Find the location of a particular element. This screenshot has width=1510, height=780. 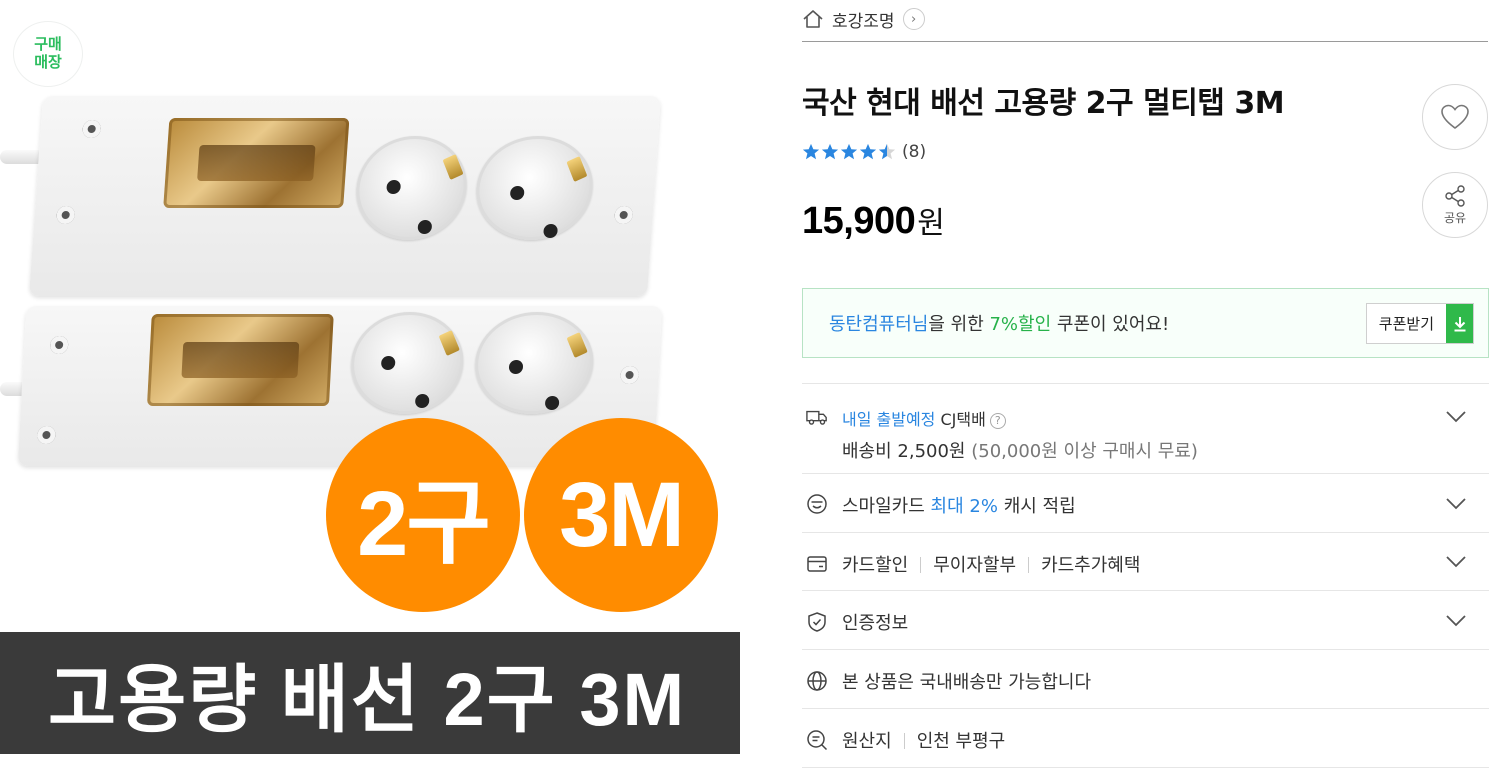

origin-row: 원산지 인천 부평구 is located at coordinates (1145, 737).